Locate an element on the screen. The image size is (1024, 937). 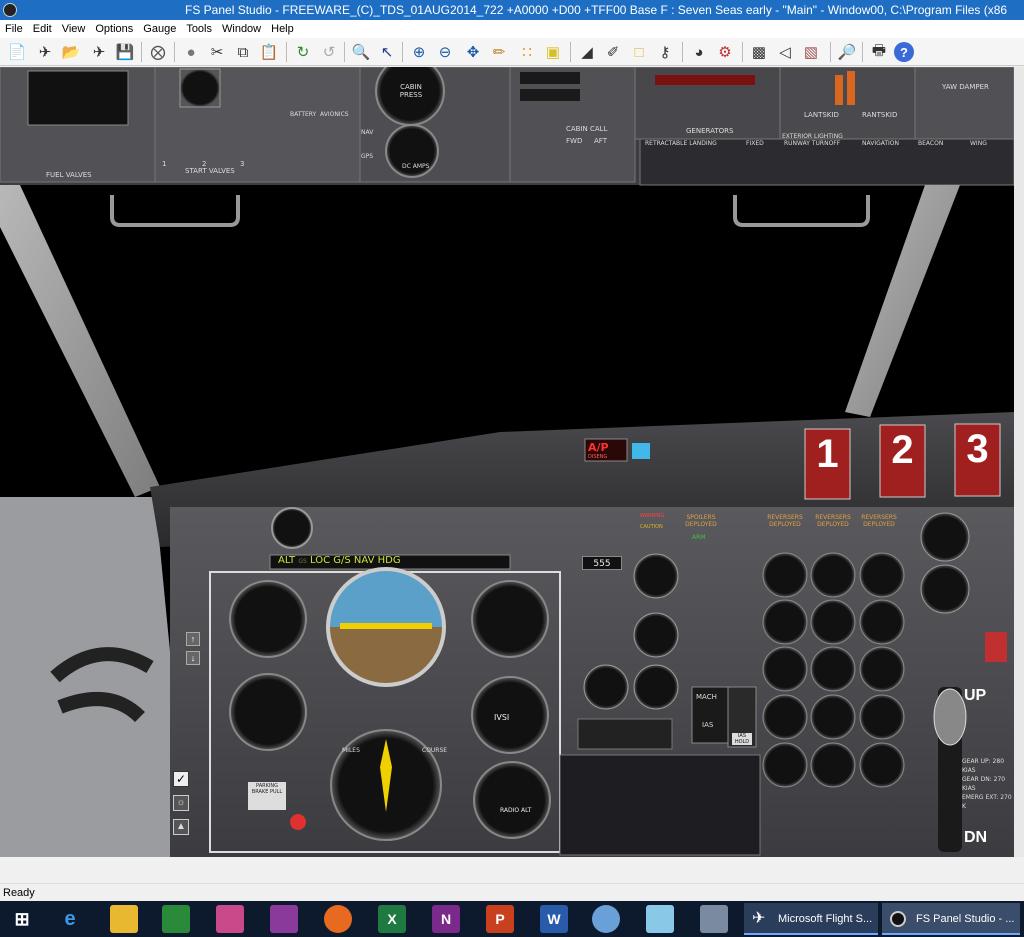
undo-icon: ↺ is located at coordinates (329, 52).